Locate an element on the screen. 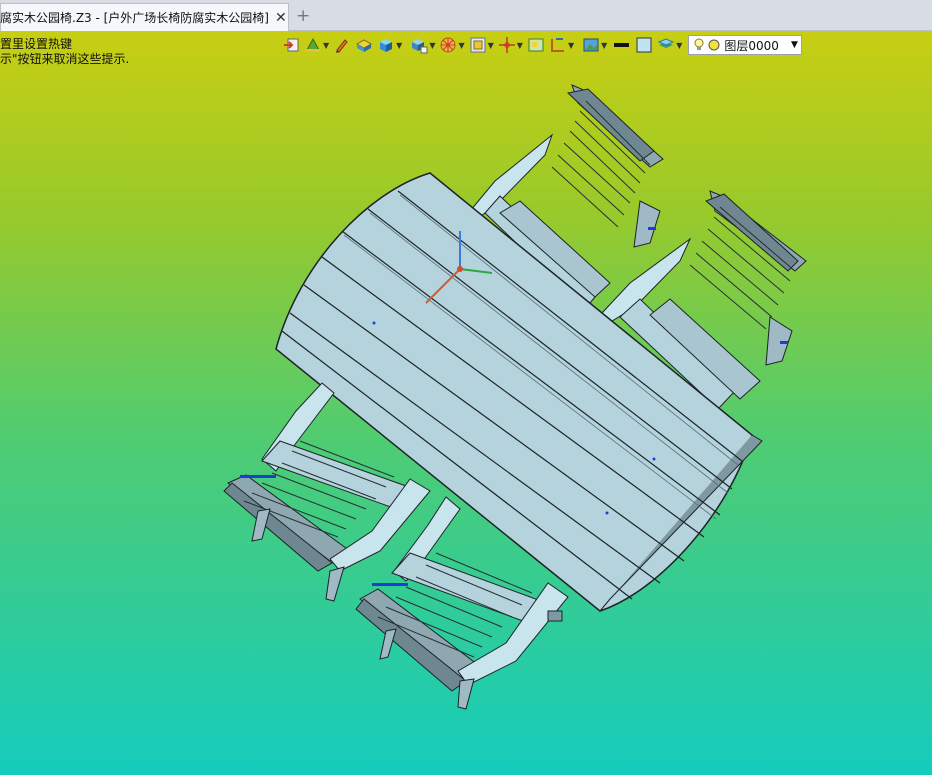 Image resolution: width=932 pixels, height=775 pixels. document-tab: 腐实木公园椅.Z3 - [户外广场长椅防腐实木公园椅] ✕ is located at coordinates (144, 17).